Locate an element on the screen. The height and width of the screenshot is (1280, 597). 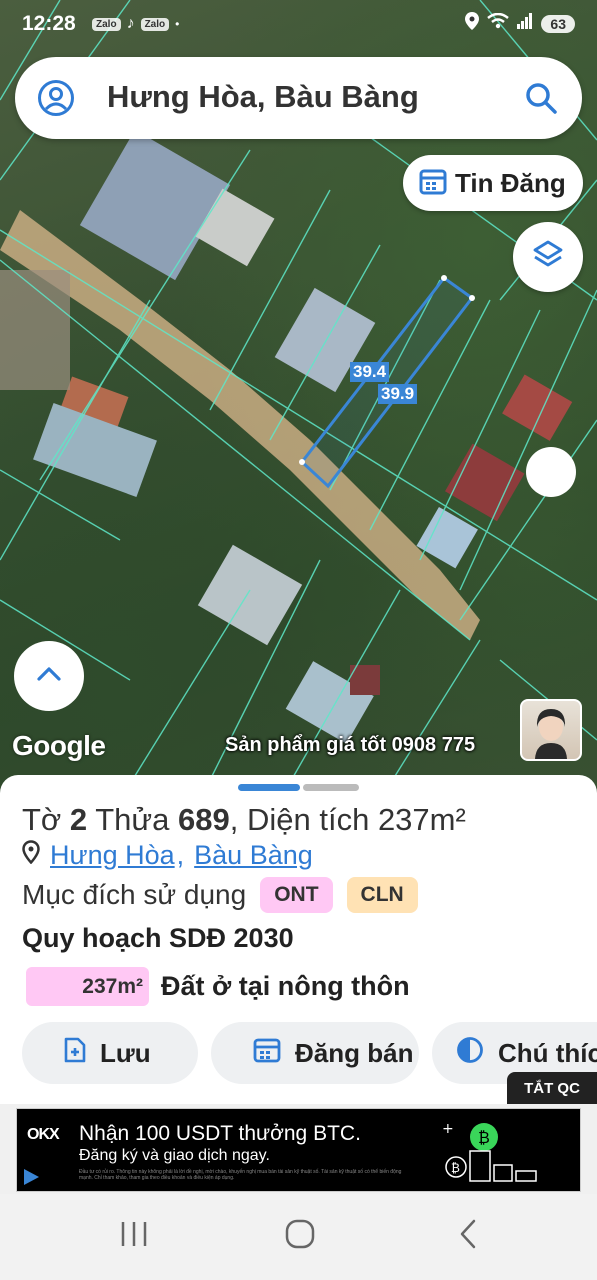
hide-ads-button: TẮT QC is located at coordinates (552, 1088).